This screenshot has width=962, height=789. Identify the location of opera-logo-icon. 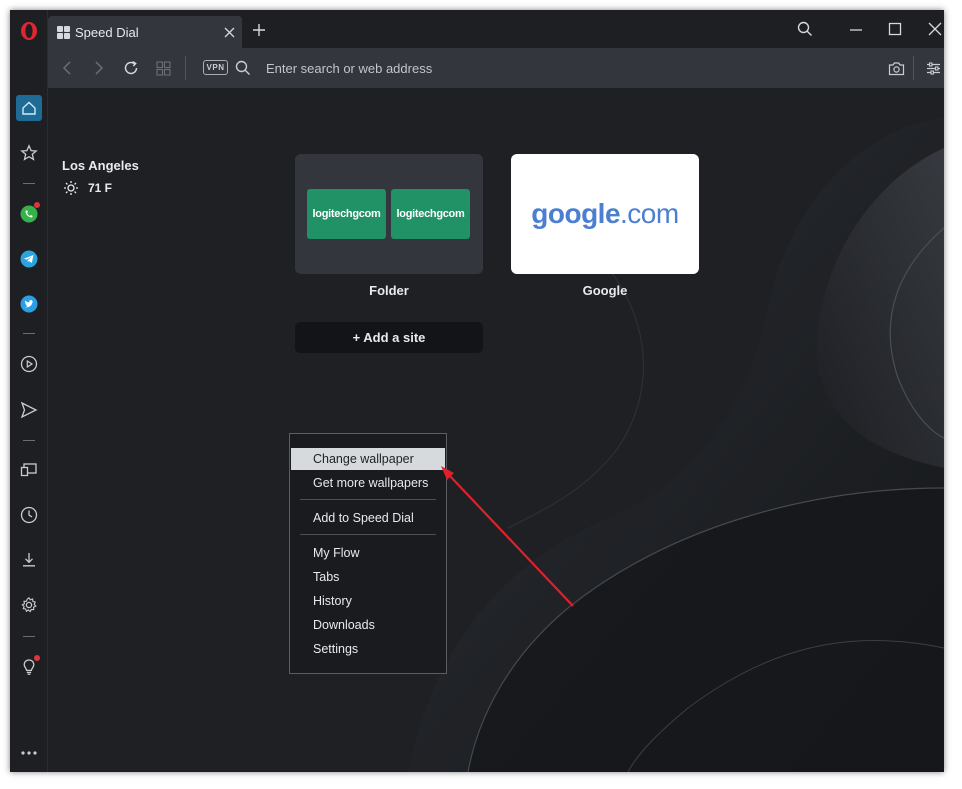
(29, 31).